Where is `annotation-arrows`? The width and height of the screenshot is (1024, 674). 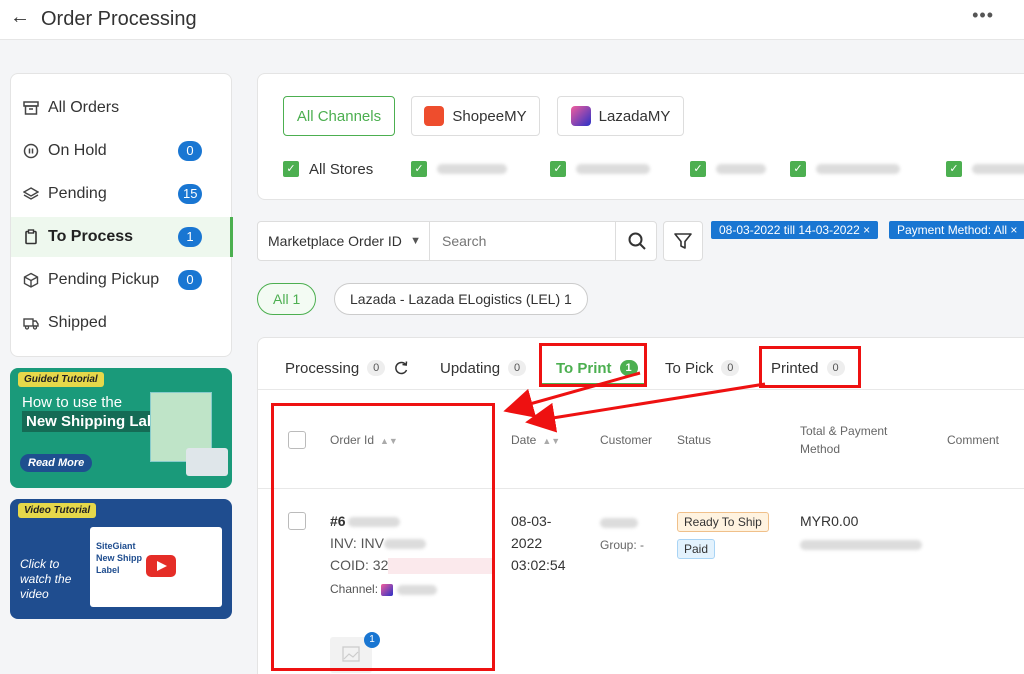
annotation-arrows is located at coordinates (634, 402).